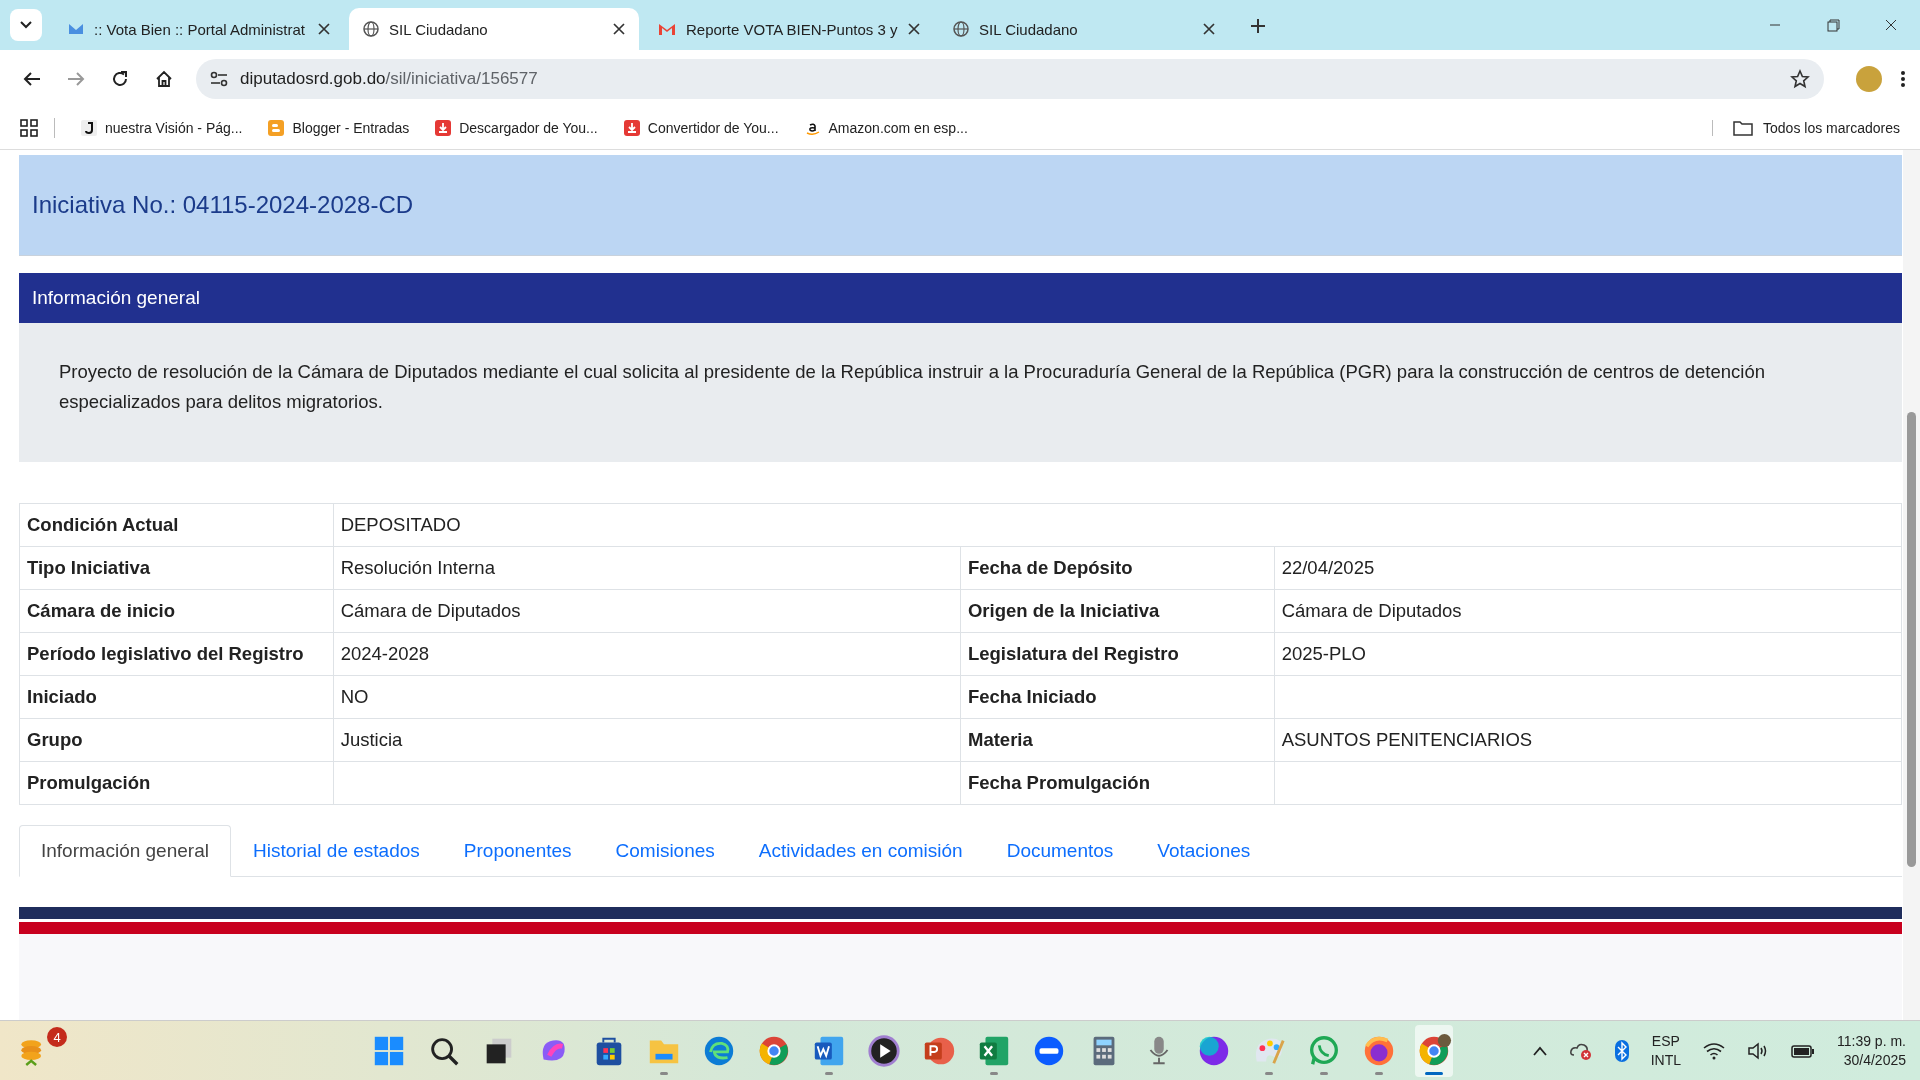 Image resolution: width=1920 pixels, height=1080 pixels. I want to click on field-value: ASUNTOS PENITENCIARIOS, so click(1588, 740).